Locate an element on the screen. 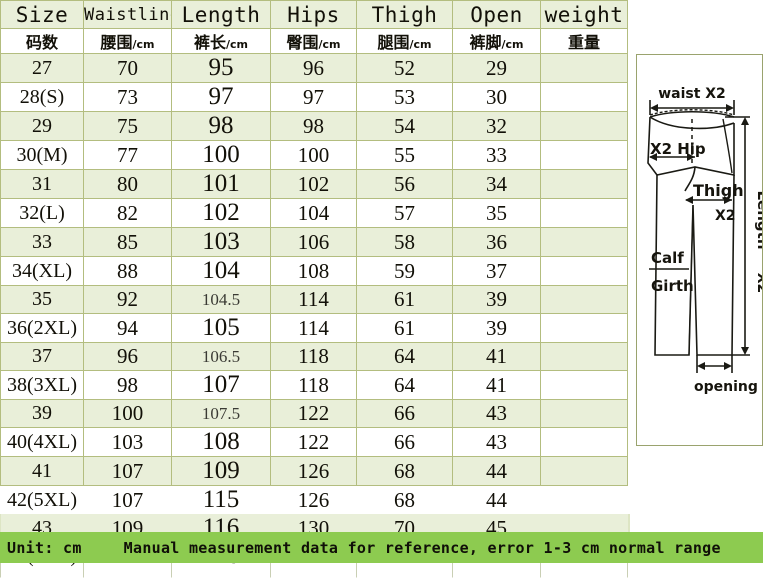 This screenshot has width=763, height=578. header-cn-waistline: 腰围/cm is located at coordinates (128, 41).